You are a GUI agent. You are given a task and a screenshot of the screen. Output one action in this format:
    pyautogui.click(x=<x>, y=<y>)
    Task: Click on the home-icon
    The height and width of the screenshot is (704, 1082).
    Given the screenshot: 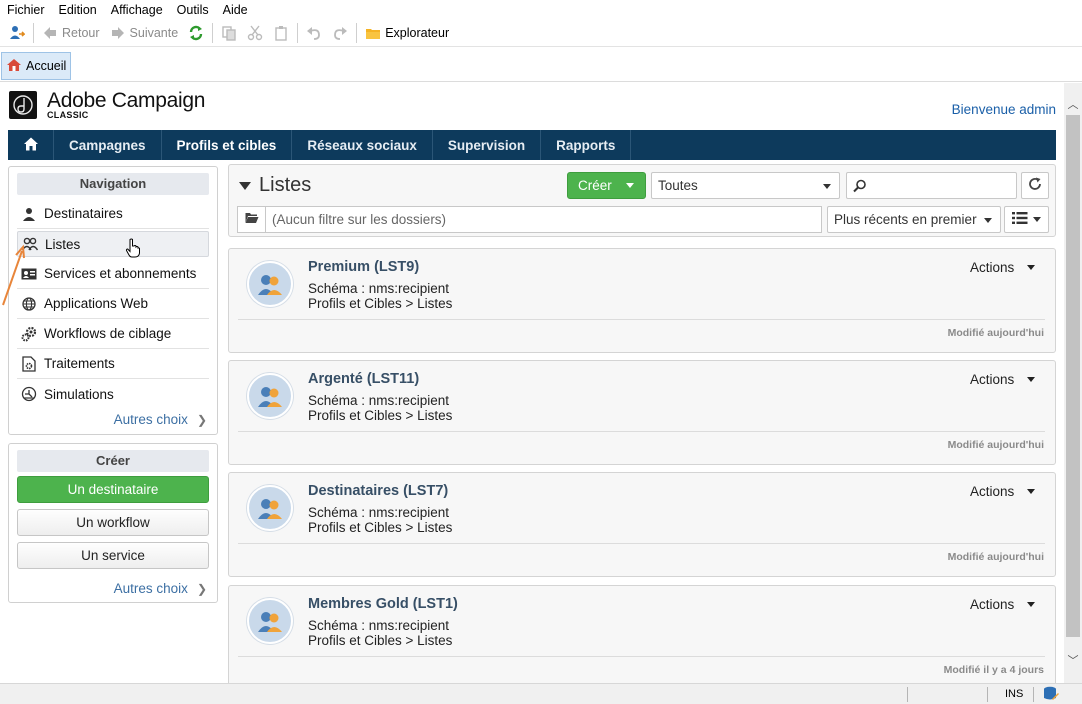 What is the action you would take?
    pyautogui.click(x=31, y=145)
    